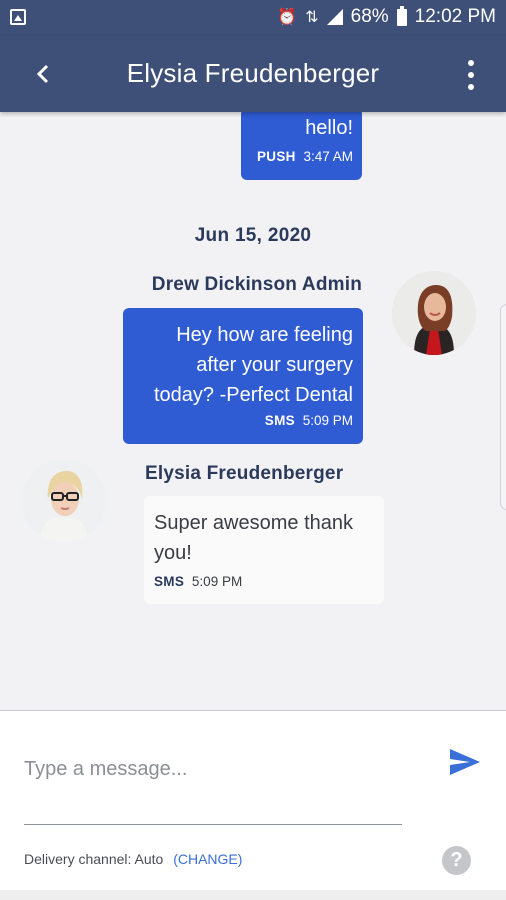 This screenshot has height=900, width=506. I want to click on app-bar: Elysia Freudenberger, so click(253, 74).